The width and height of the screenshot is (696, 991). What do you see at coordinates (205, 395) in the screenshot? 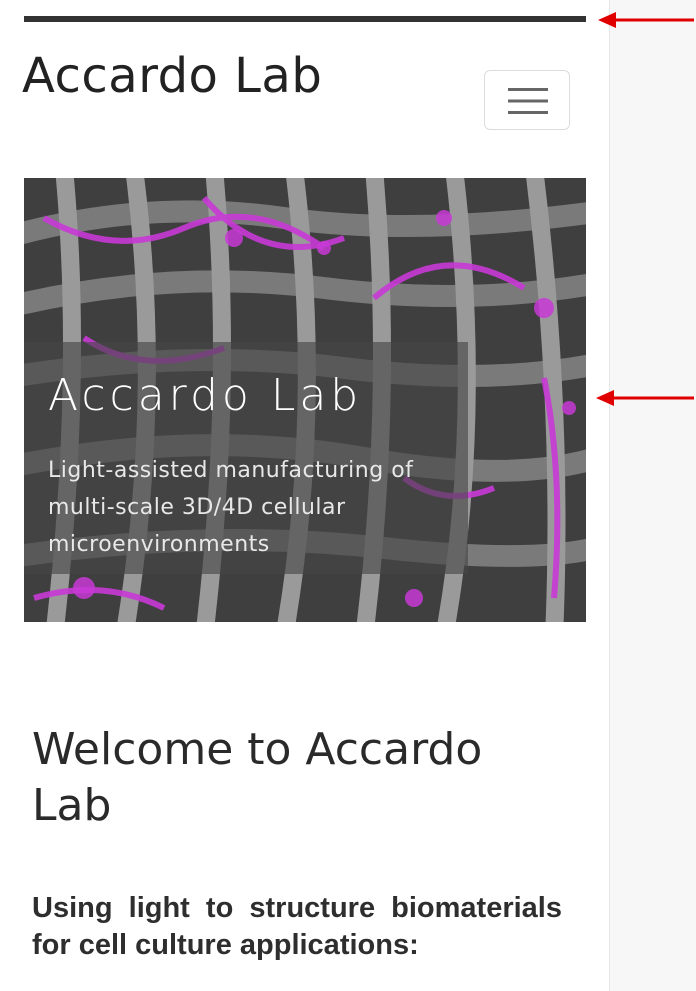
I see `hero-title: Accardo Lab` at bounding box center [205, 395].